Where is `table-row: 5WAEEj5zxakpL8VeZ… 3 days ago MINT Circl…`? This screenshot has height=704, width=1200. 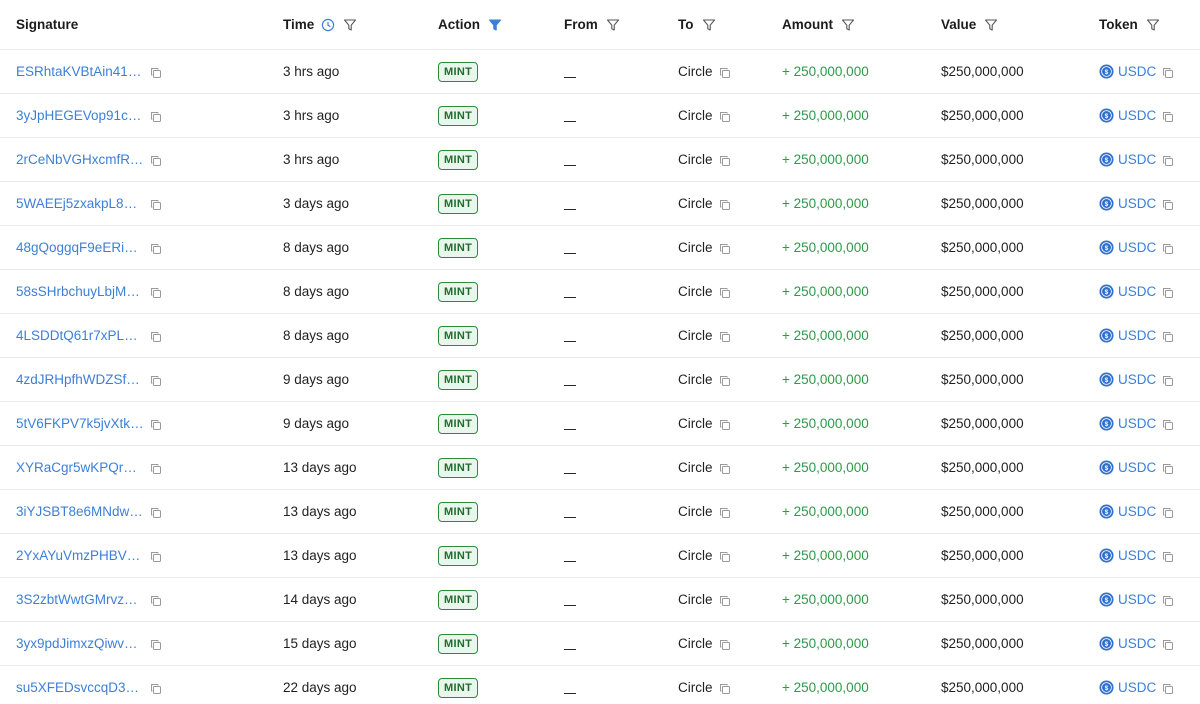 table-row: 5WAEEj5zxakpL8VeZ… 3 days ago MINT Circl… is located at coordinates (600, 204).